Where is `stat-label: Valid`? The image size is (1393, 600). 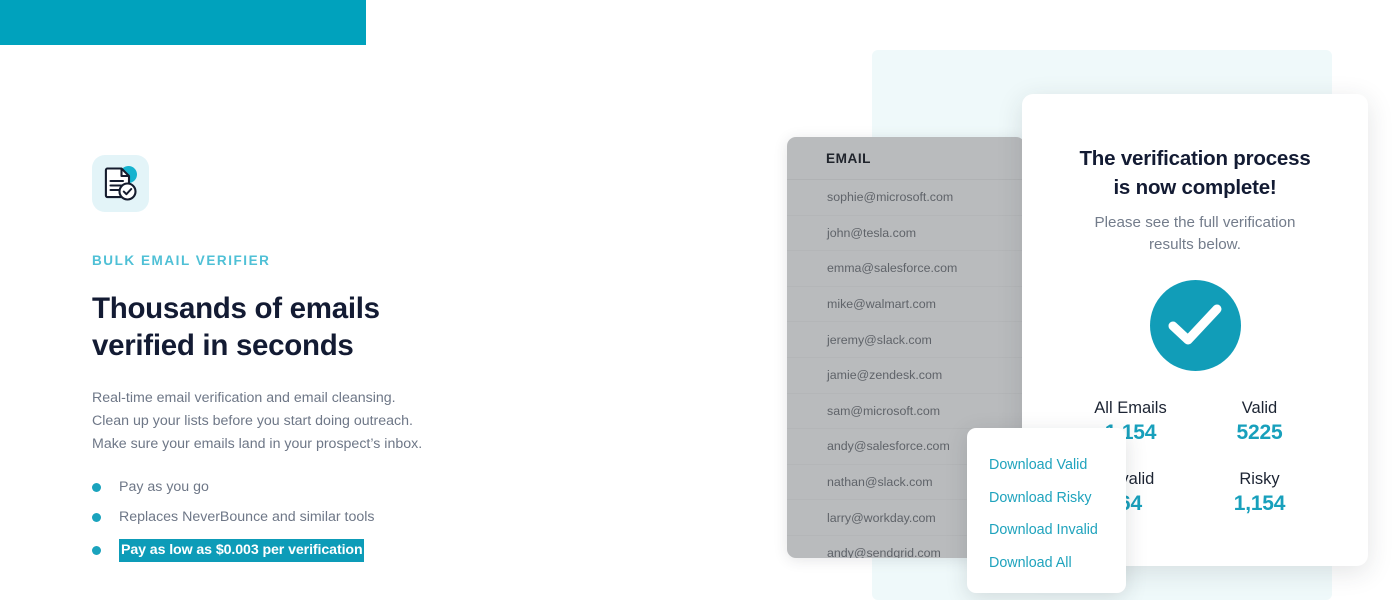 stat-label: Valid is located at coordinates (1259, 407).